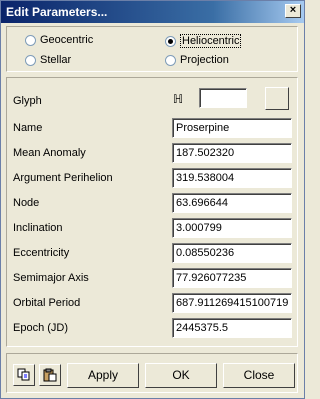 The width and height of the screenshot is (320, 399). I want to click on orbital-period-field: 687.911269415100719, so click(232, 303).